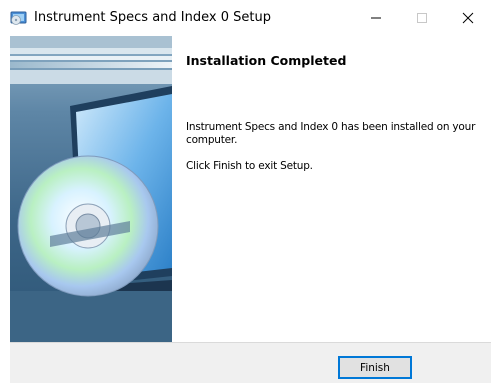  I want to click on window-left-edge, so click(5, 209).